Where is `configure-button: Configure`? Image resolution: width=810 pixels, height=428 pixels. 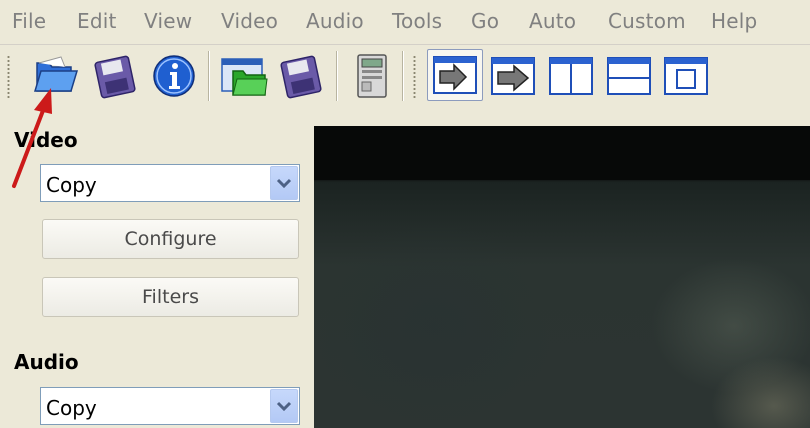 configure-button: Configure is located at coordinates (170, 239).